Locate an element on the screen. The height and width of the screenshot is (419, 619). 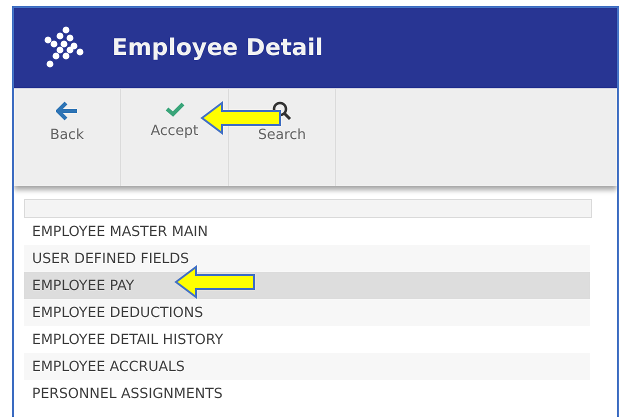
back-button: Back is located at coordinates (67, 137).